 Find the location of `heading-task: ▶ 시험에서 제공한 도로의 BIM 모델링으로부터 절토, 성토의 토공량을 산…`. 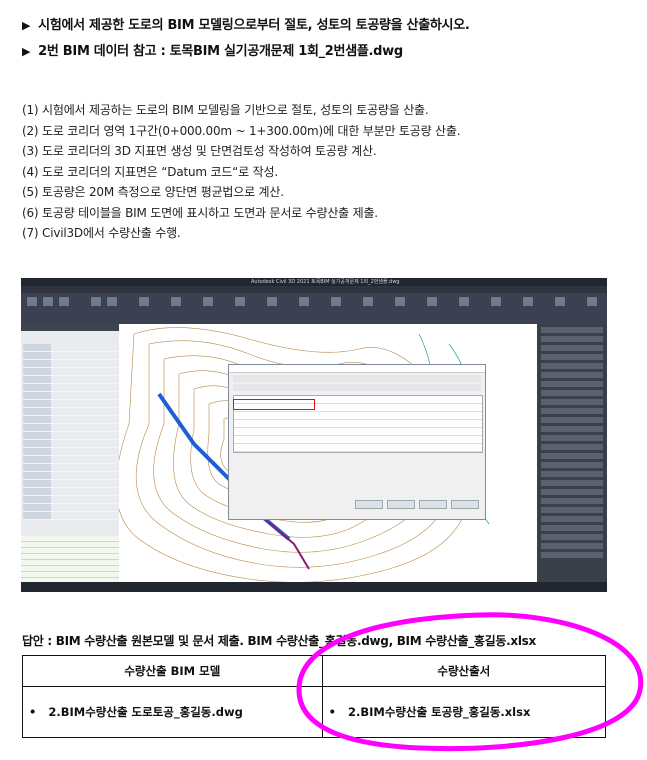

heading-task: ▶ 시험에서 제공한 도로의 BIM 모델링으로부터 절토, 성토의 토공량을 산… is located at coordinates (246, 25).